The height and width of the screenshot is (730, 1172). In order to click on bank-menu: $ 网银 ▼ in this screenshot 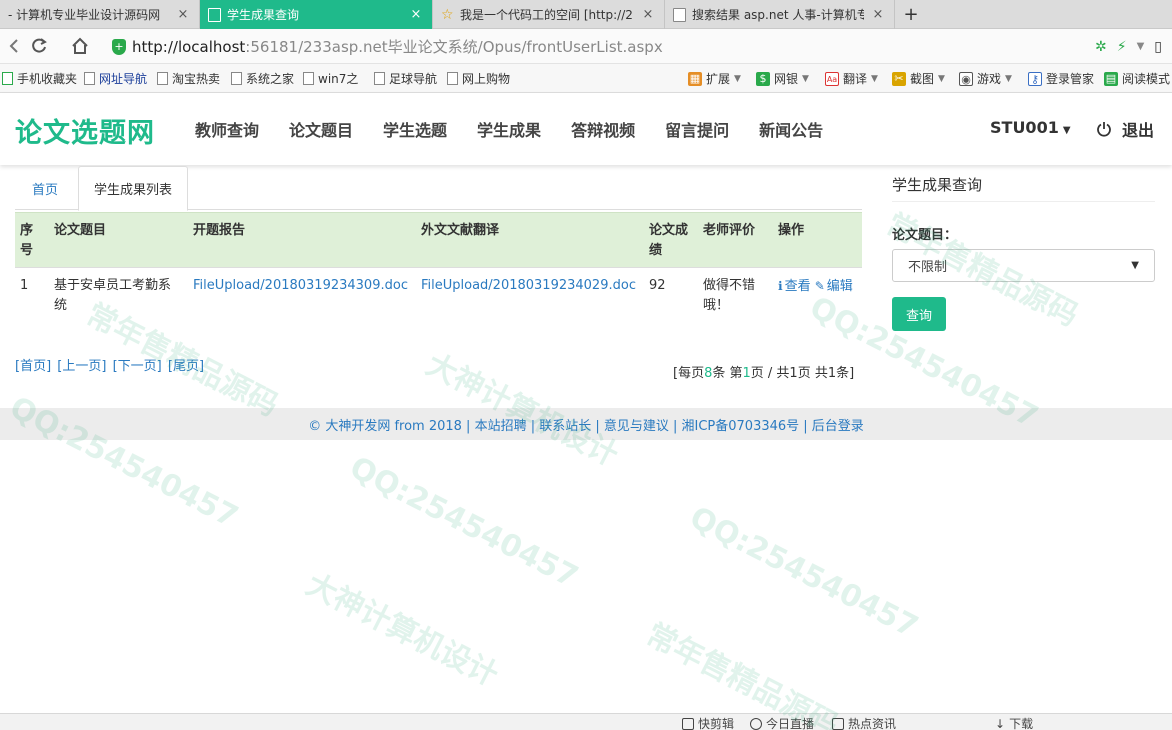, I will do `click(782, 78)`.